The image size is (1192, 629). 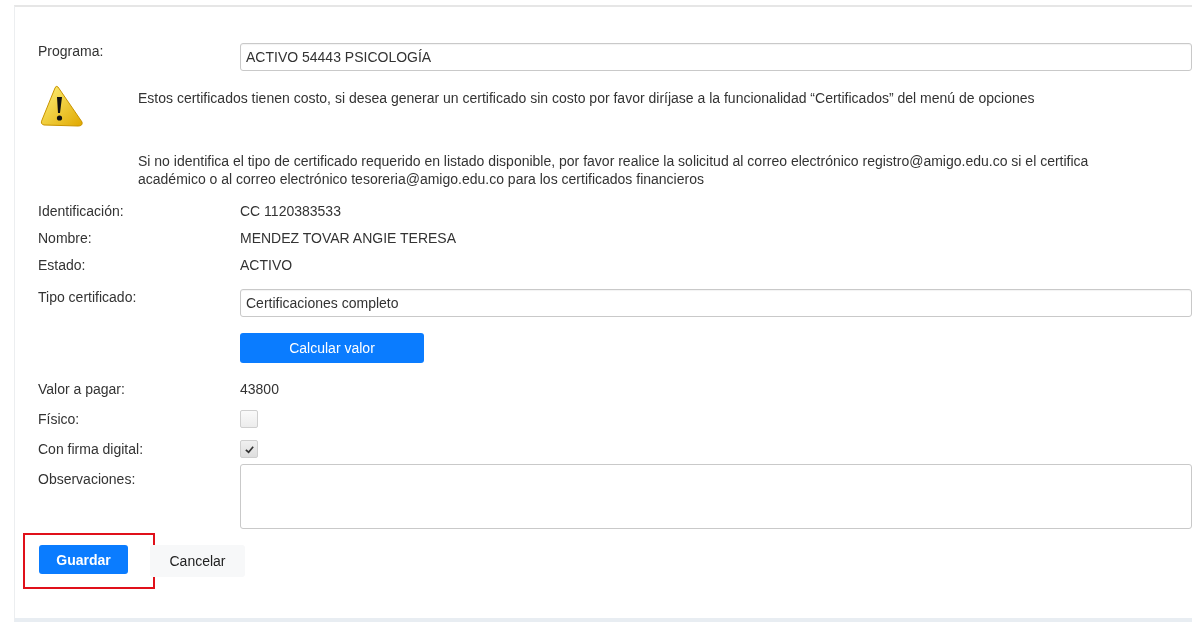 What do you see at coordinates (65, 238) in the screenshot?
I see `field-label: Nombre:` at bounding box center [65, 238].